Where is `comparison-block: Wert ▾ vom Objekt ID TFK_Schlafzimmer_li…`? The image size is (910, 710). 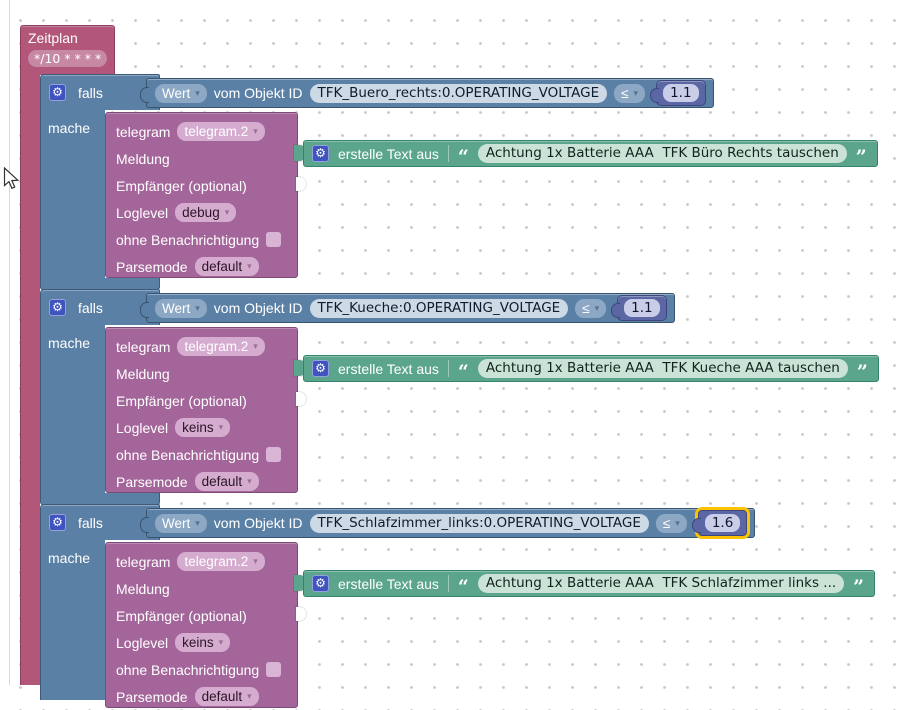
comparison-block: Wert ▾ vom Objekt ID TFK_Schlafzimmer_li… is located at coordinates (447, 523).